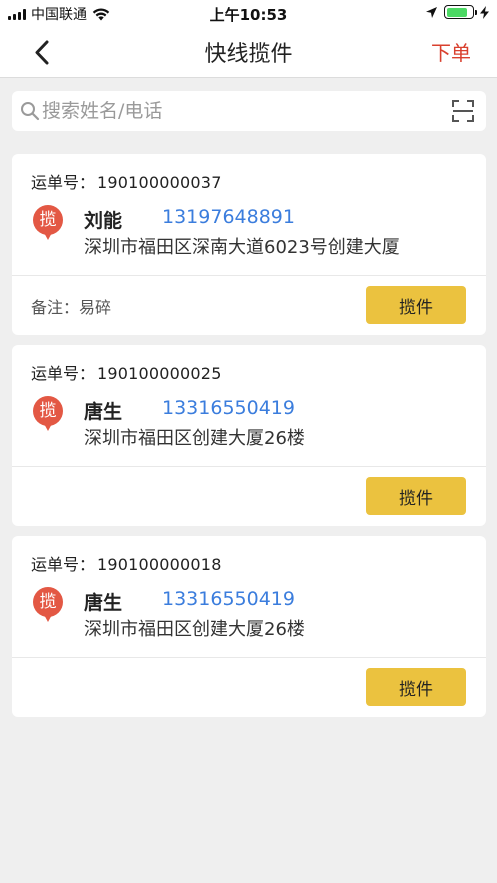 This screenshot has height=883, width=497. I want to click on waybill-row: 运单号： 190100000018, so click(126, 563).